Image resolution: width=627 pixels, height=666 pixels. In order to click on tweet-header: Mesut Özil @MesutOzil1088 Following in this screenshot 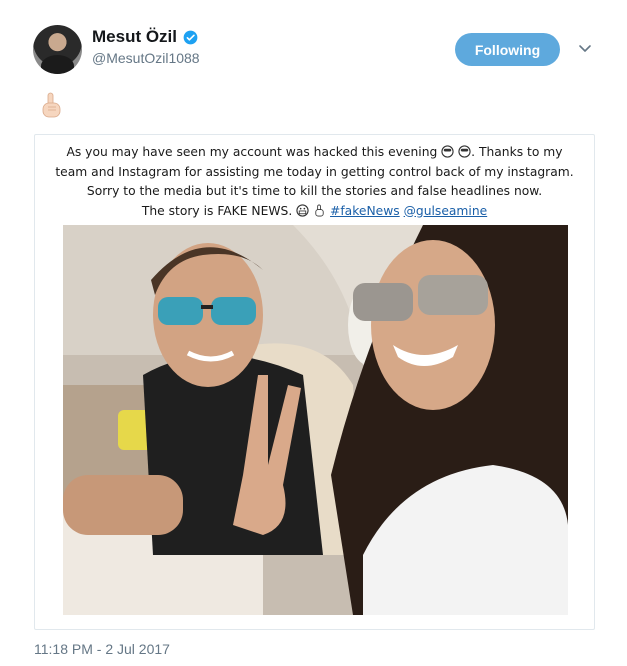, I will do `click(318, 50)`.